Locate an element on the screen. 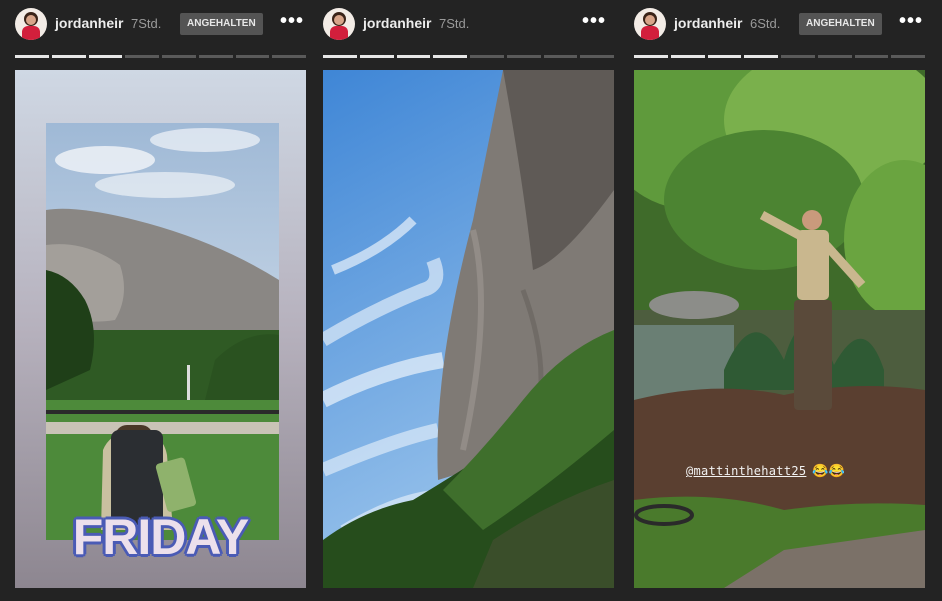 This screenshot has width=942, height=601. story-header: jordanheir 7Std. ANGEHALTEN ••• is located at coordinates (160, 24).